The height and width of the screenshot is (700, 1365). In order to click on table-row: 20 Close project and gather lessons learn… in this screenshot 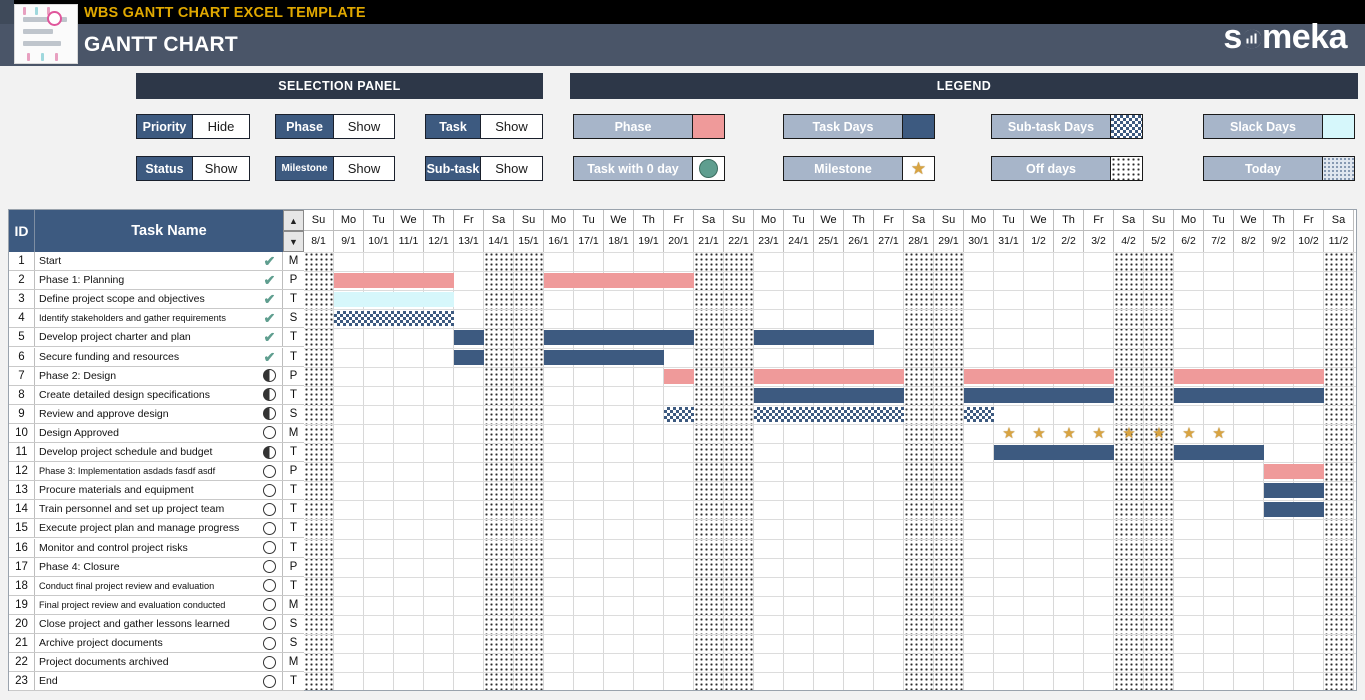, I will do `click(156, 624)`.